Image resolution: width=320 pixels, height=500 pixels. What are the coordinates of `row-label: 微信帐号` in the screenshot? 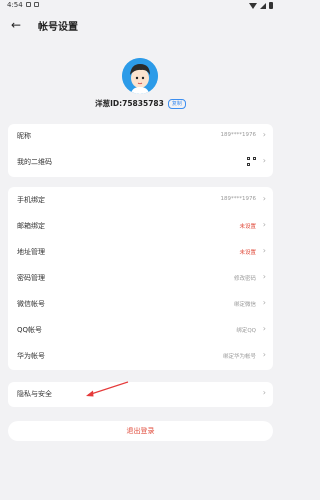 It's located at (31, 304).